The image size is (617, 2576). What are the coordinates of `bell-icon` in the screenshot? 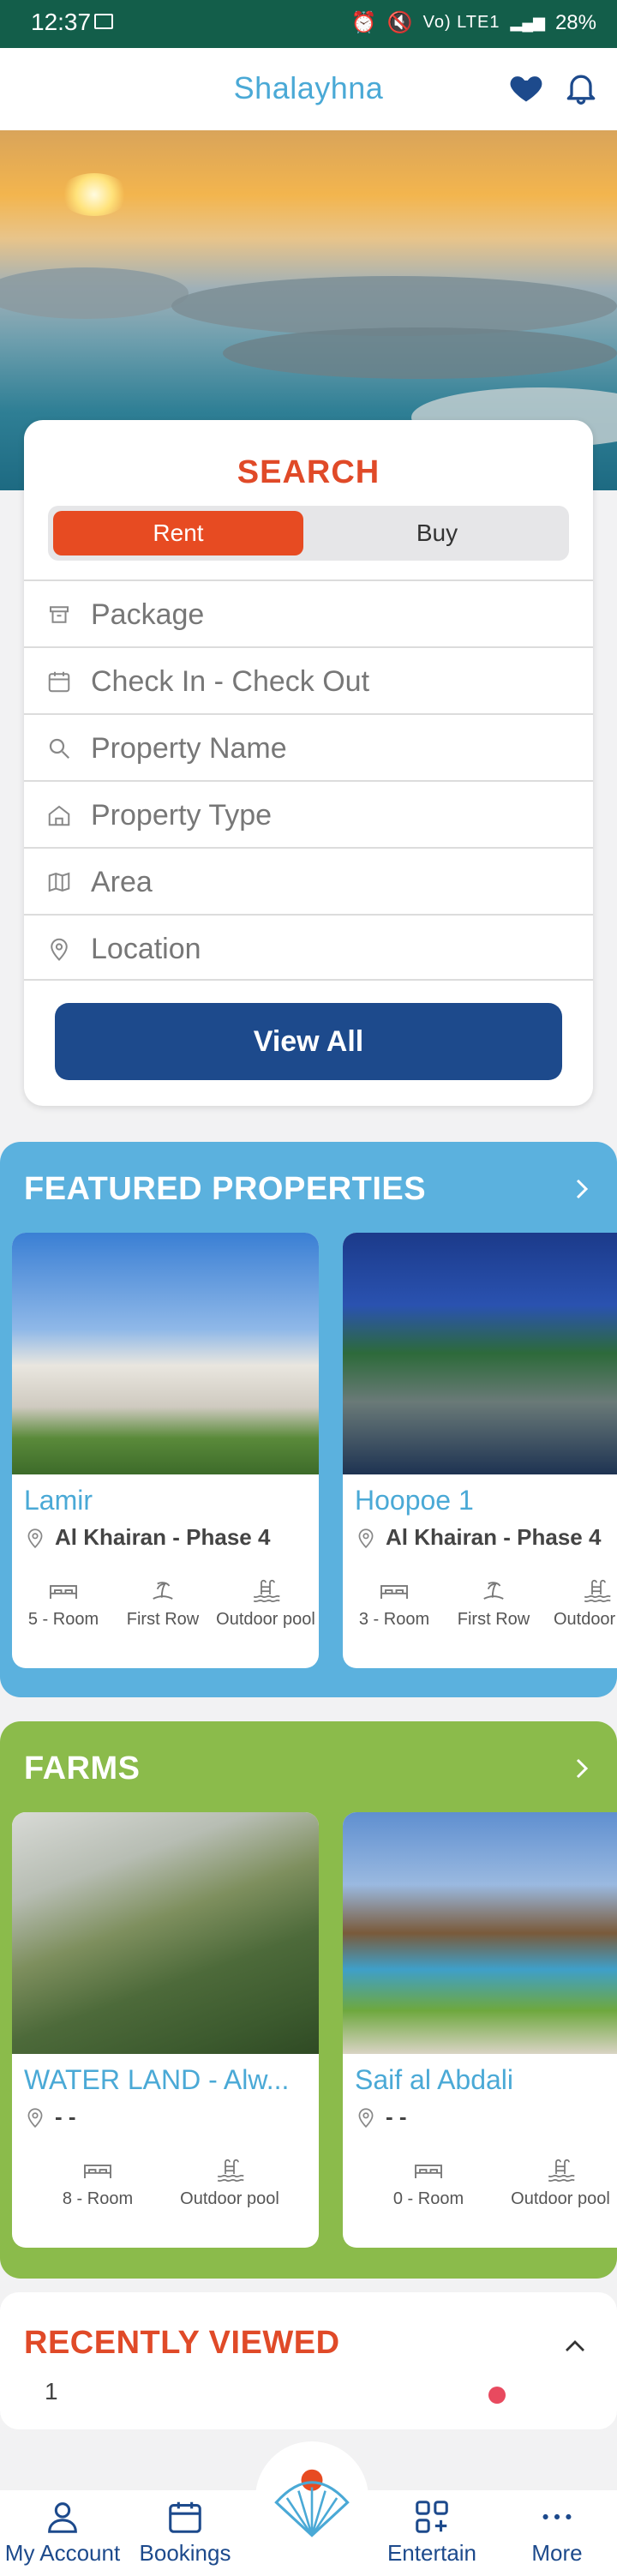 It's located at (581, 87).